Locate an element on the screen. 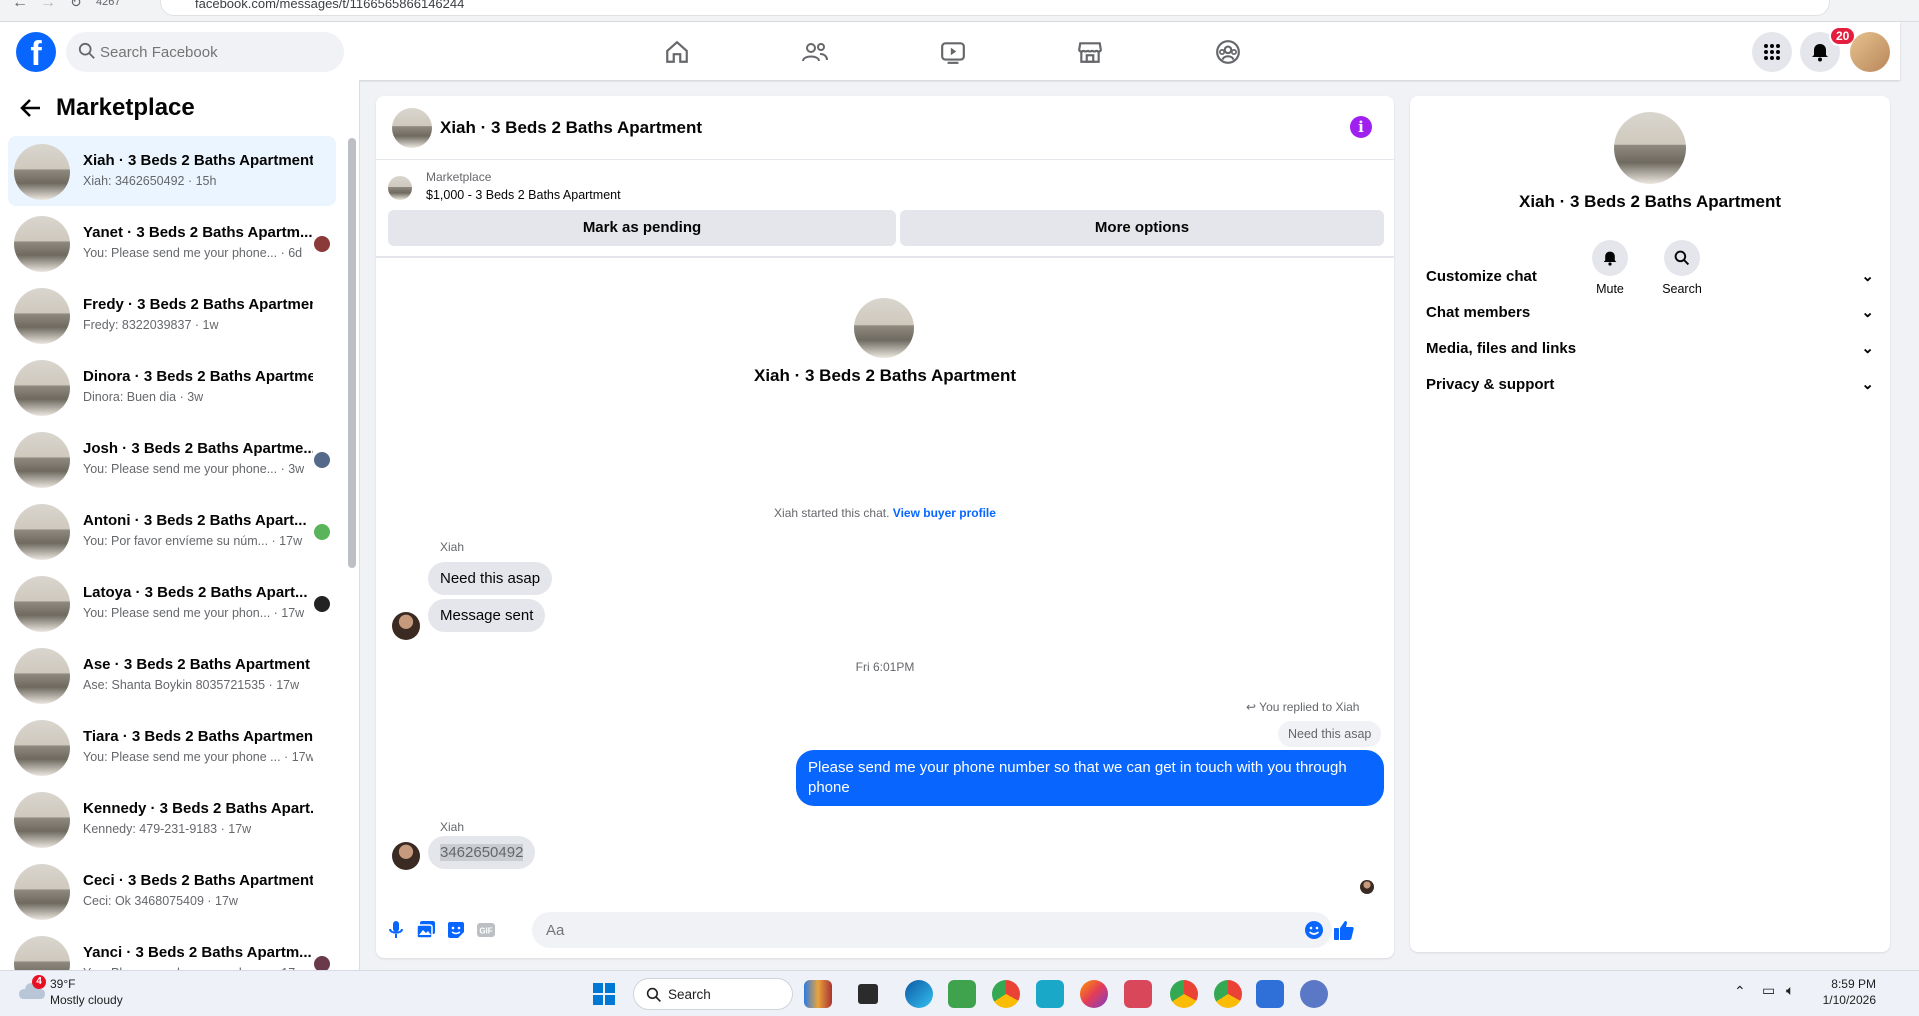 This screenshot has height=1016, width=1919. facebook-logo: f is located at coordinates (36, 52).